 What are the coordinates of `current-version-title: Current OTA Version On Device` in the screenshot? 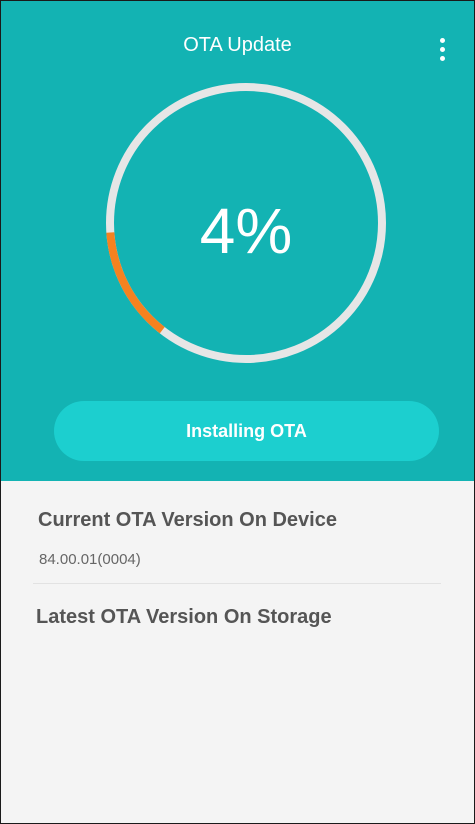 It's located at (187, 520).